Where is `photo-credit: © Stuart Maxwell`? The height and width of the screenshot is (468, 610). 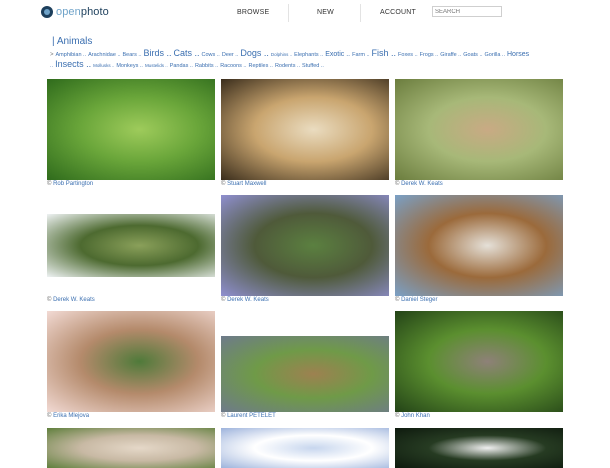 photo-credit: © Stuart Maxwell is located at coordinates (243, 184).